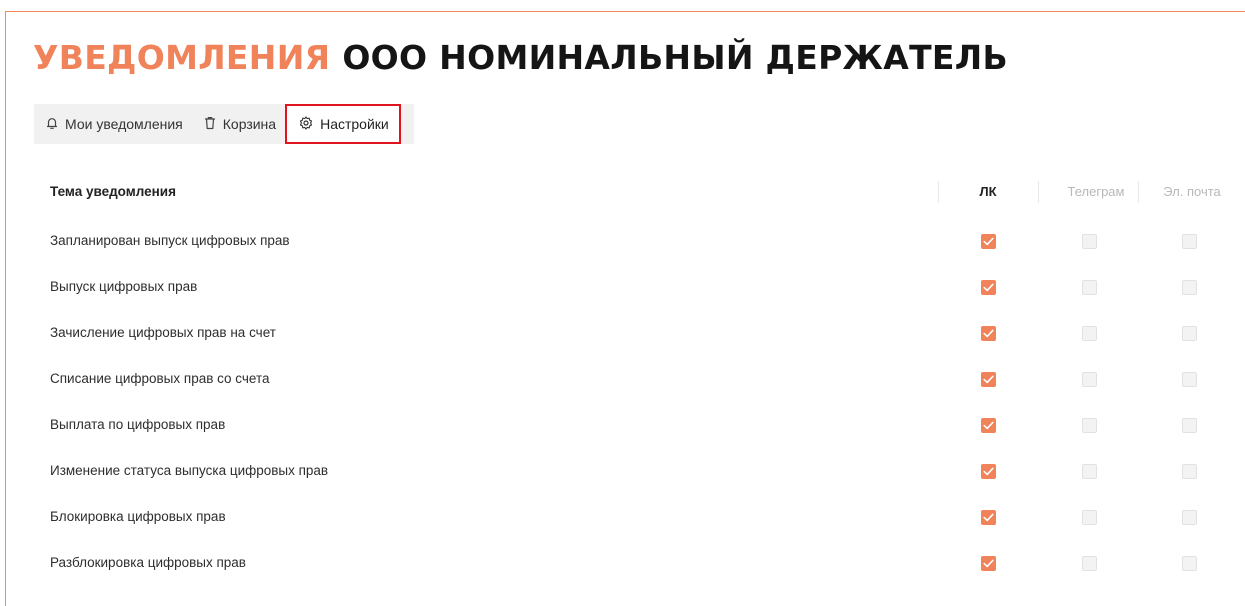  What do you see at coordinates (622, 241) in the screenshot?
I see `table-row: Запланирован выпуск цифровых прав` at bounding box center [622, 241].